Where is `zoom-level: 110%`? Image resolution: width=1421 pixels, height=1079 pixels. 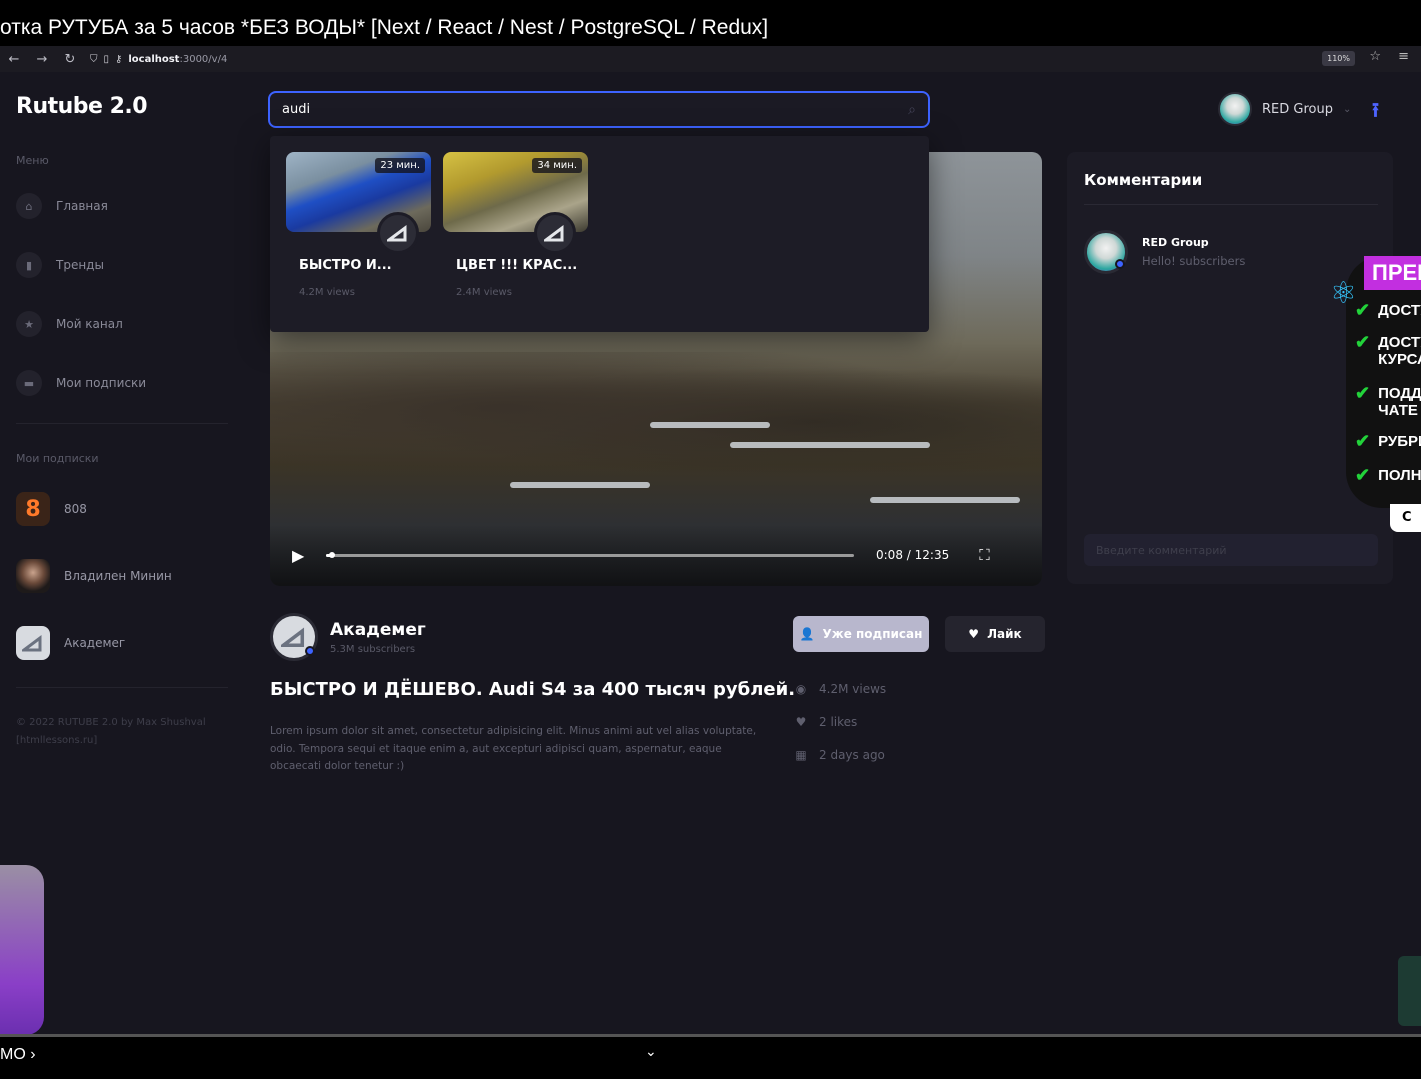
zoom-level: 110% is located at coordinates (1338, 58).